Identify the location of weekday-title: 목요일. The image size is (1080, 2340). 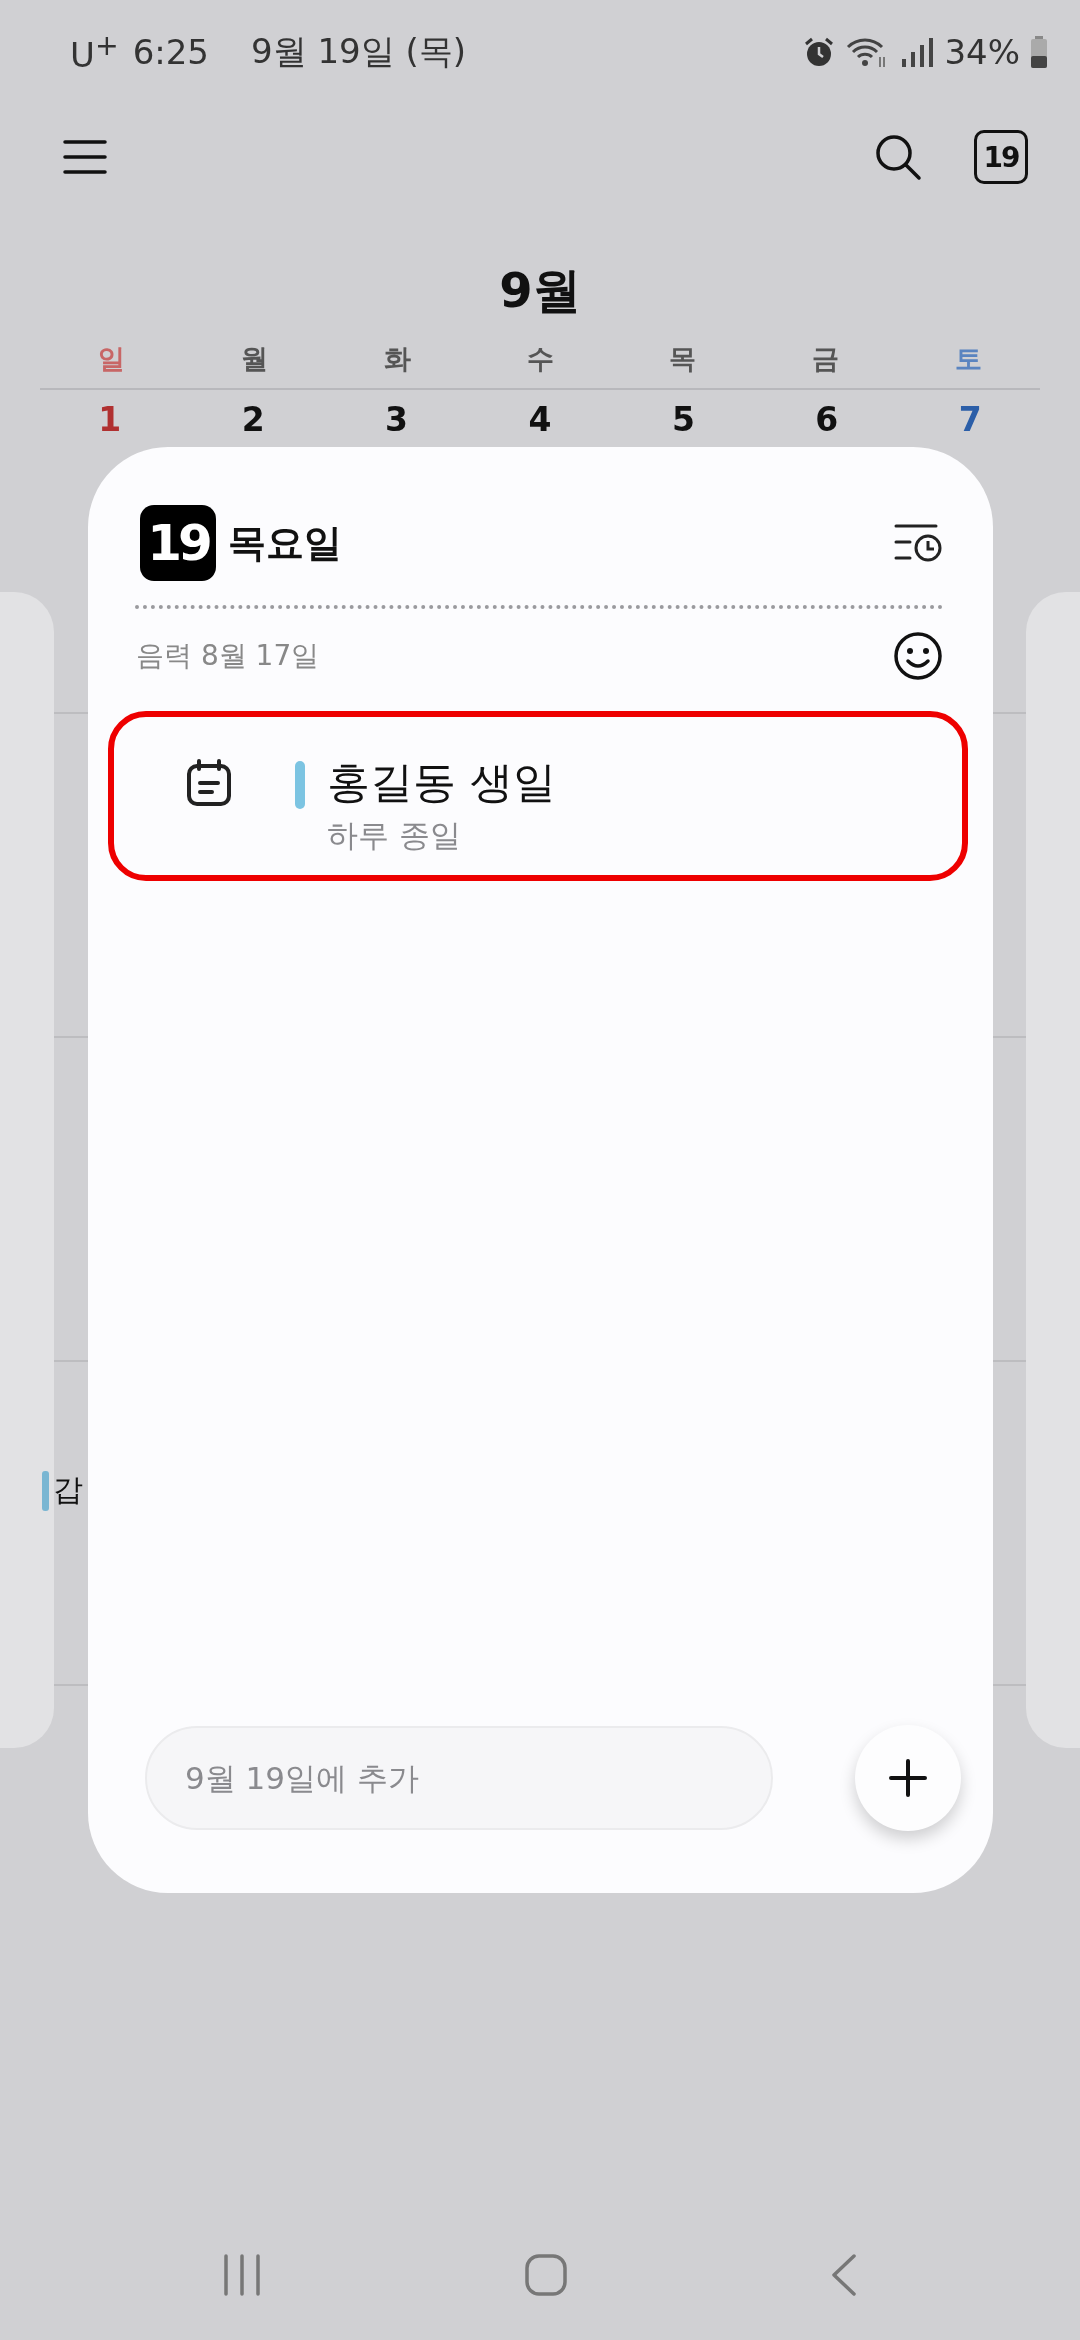
(285, 543).